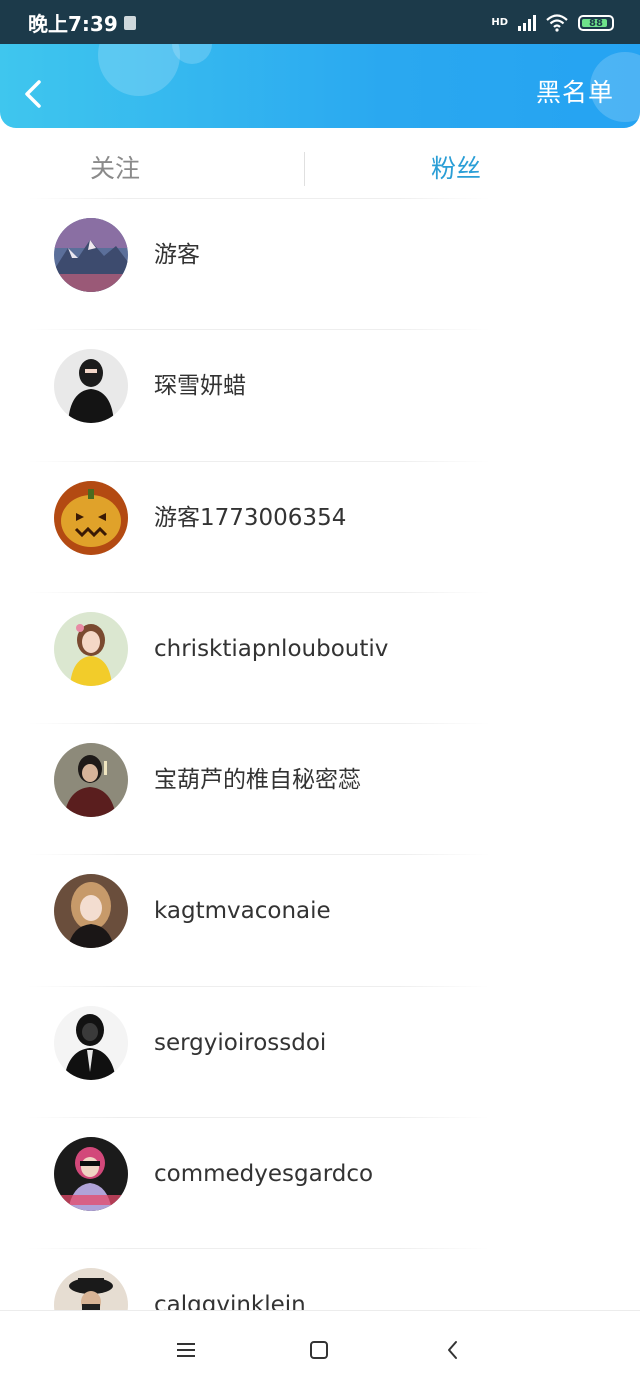 The image size is (640, 1387). I want to click on list-item: commedyesgardco, so click(320, 1182).